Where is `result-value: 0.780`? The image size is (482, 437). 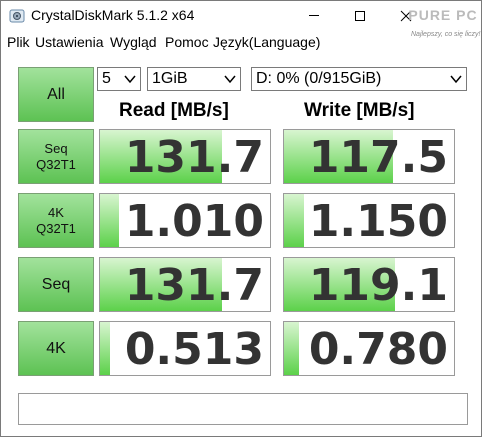 result-value: 0.780 is located at coordinates (378, 349).